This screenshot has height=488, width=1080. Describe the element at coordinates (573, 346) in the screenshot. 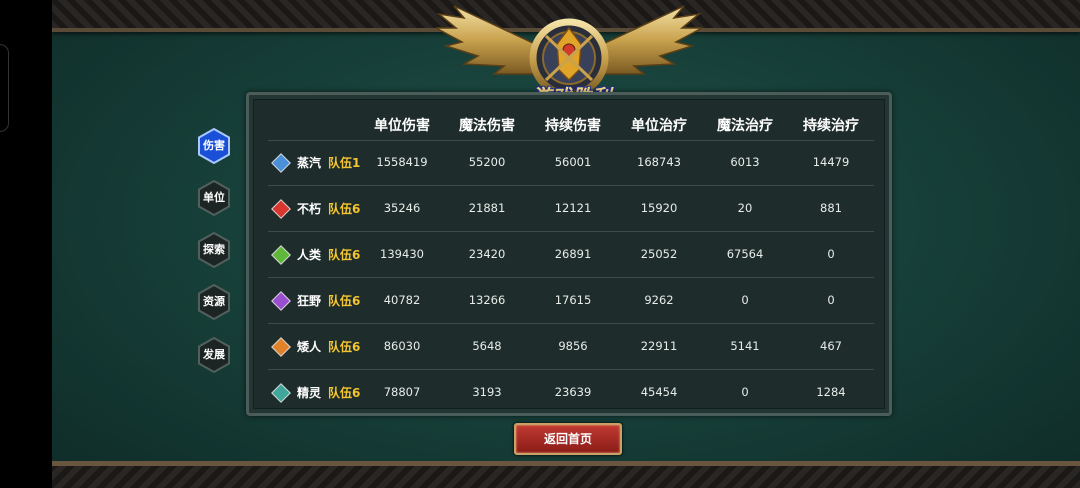

I see `stat-cell: 9856` at that location.